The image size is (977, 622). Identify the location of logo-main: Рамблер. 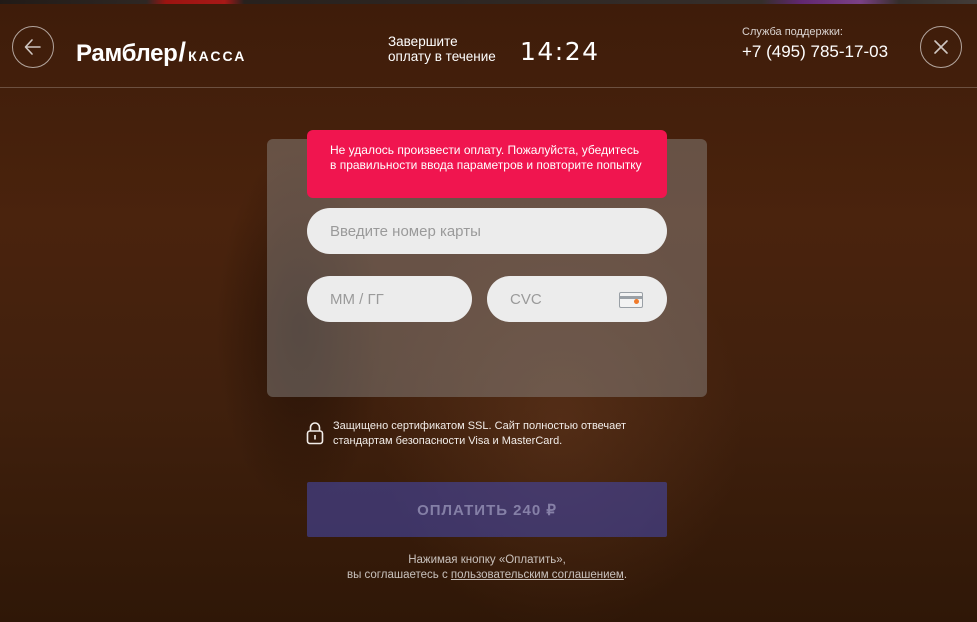
(127, 53).